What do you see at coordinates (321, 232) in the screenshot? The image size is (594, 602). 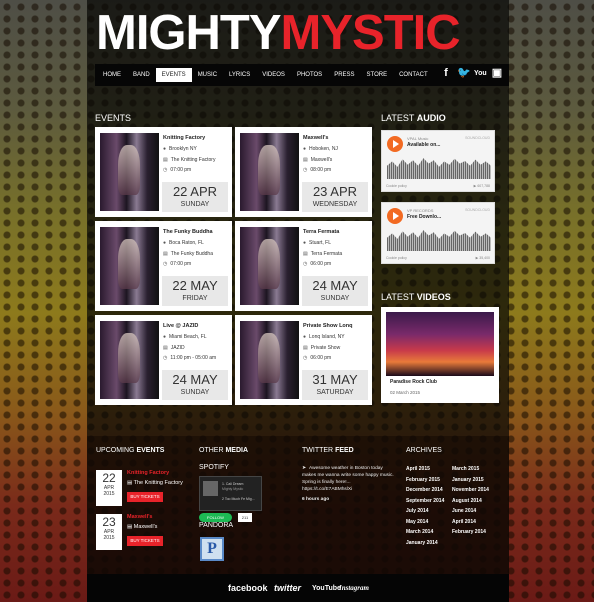 I see `event-title: Terra Fermata` at bounding box center [321, 232].